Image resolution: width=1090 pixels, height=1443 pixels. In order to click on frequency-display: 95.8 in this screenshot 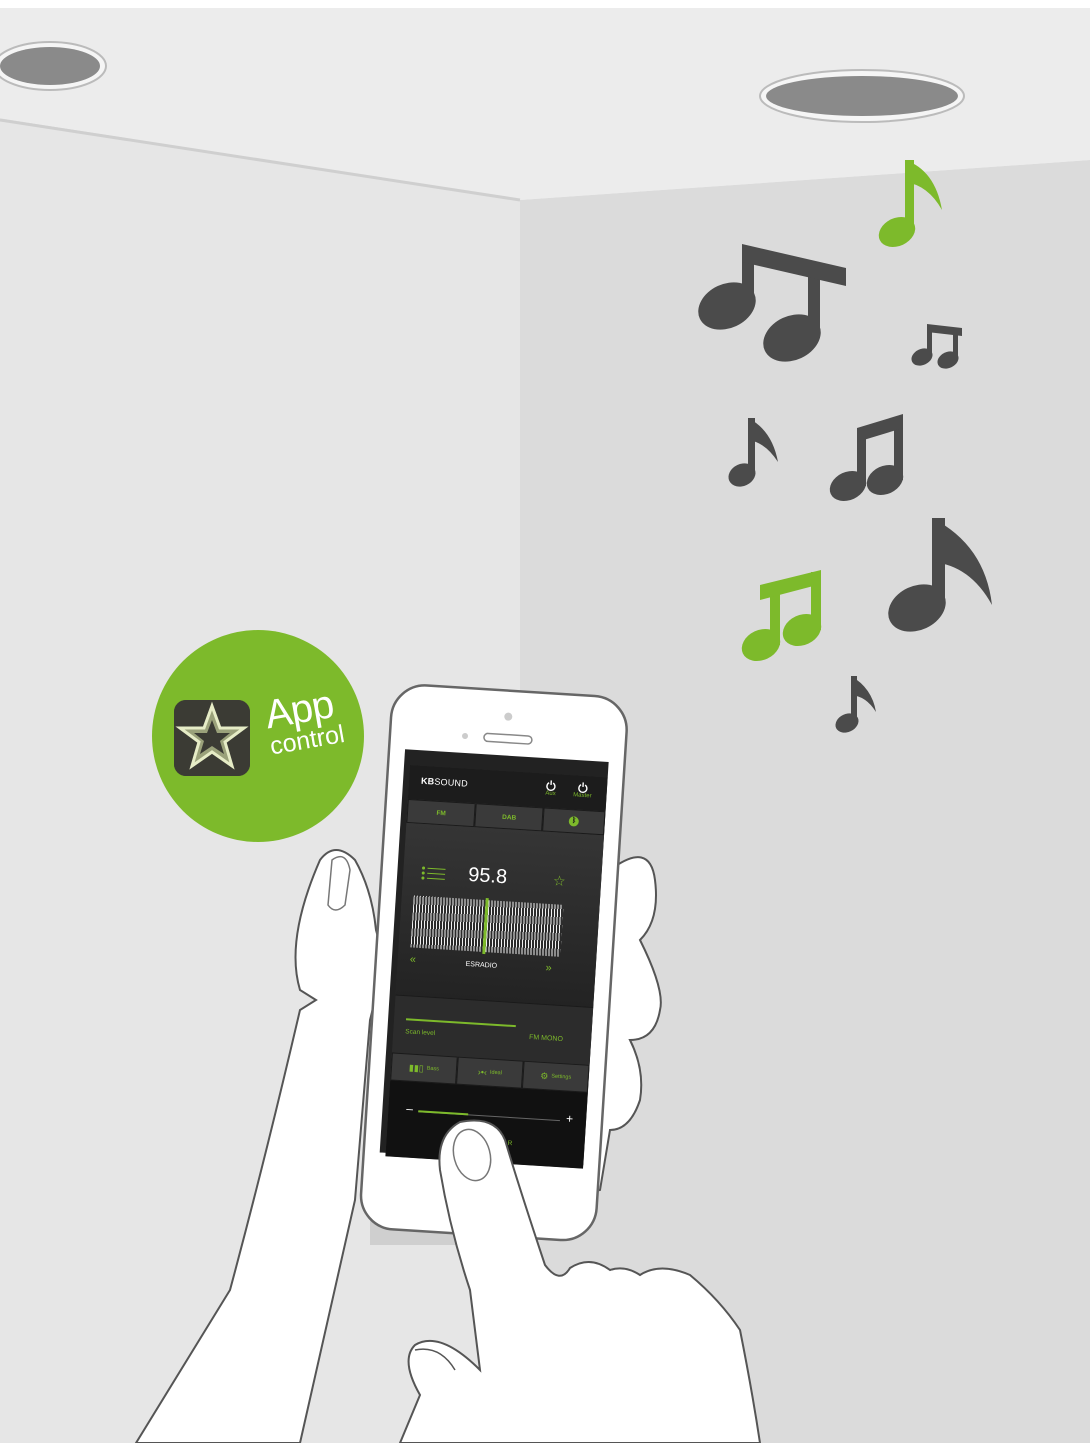, I will do `click(487, 876)`.